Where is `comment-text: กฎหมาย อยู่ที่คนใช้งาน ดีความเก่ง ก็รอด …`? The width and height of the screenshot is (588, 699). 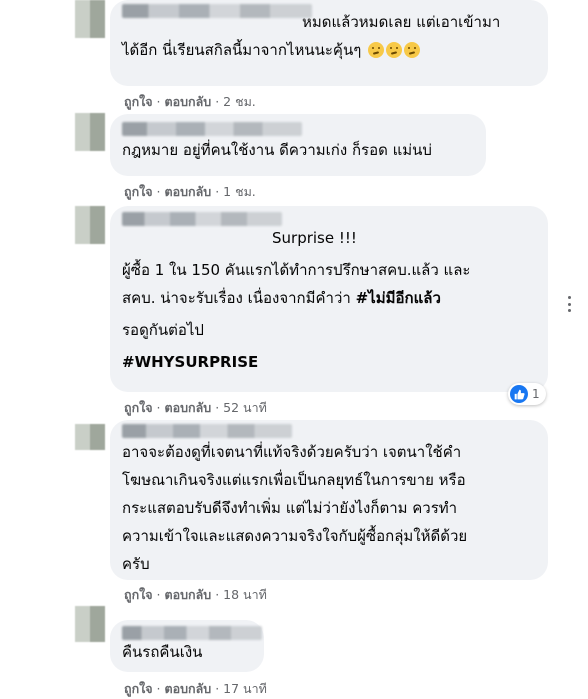
comment-text: กฎหมาย อยู่ที่คนใช้งาน ดีความเก่ง ก็รอด … is located at coordinates (277, 150).